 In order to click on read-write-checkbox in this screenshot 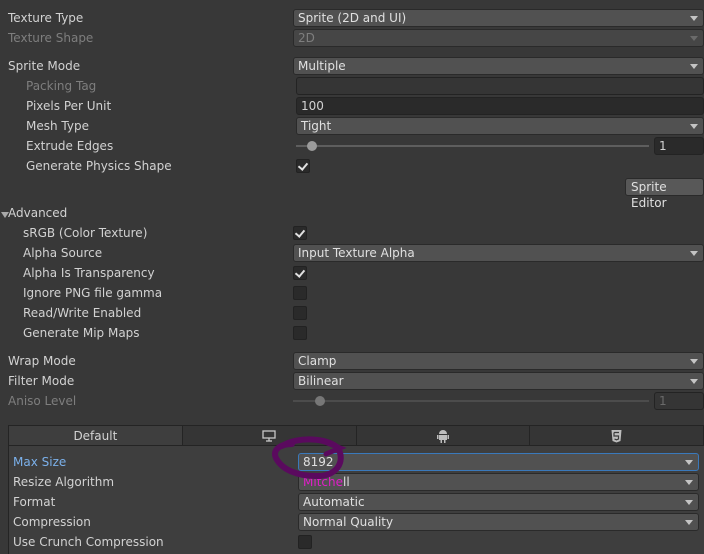, I will do `click(300, 313)`.